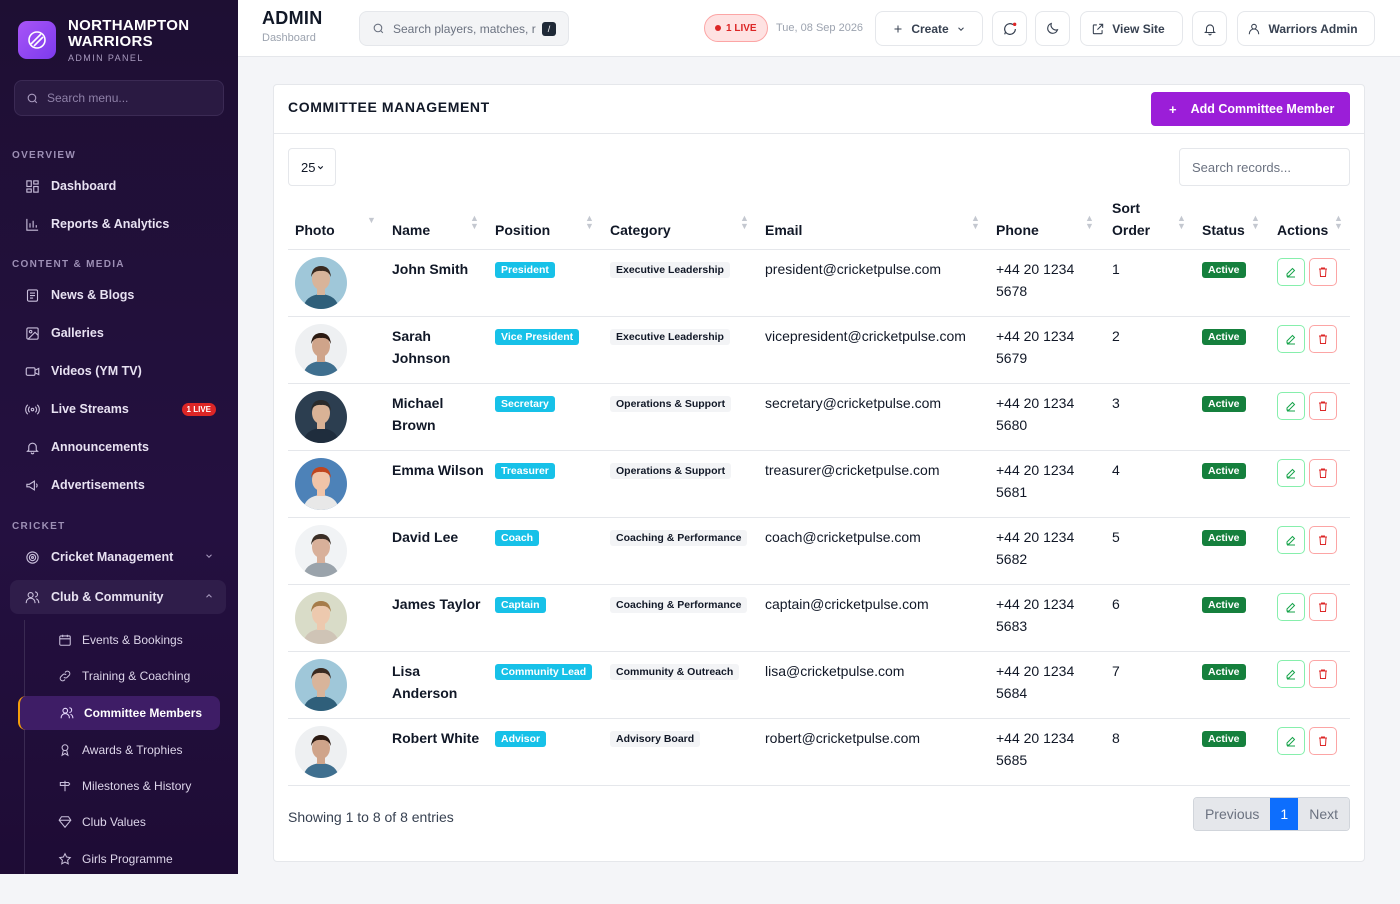 This screenshot has width=1400, height=904. What do you see at coordinates (853, 269) in the screenshot?
I see `member-email: president@cricketpulse.com` at bounding box center [853, 269].